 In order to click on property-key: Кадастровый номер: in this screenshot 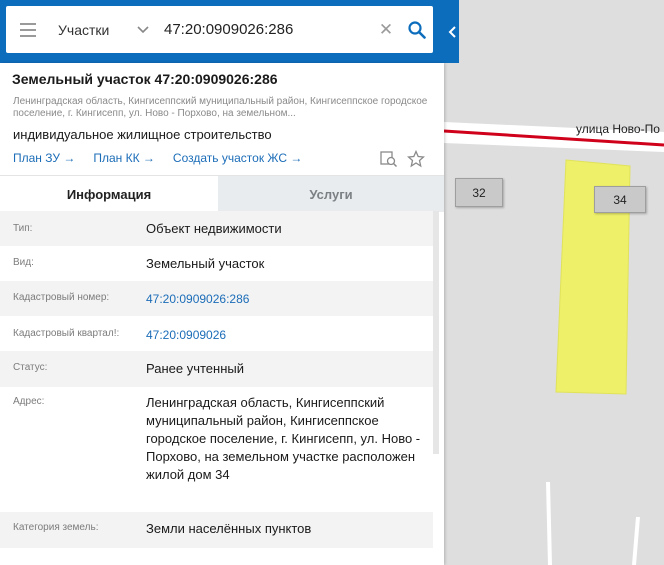, I will do `click(61, 297)`.